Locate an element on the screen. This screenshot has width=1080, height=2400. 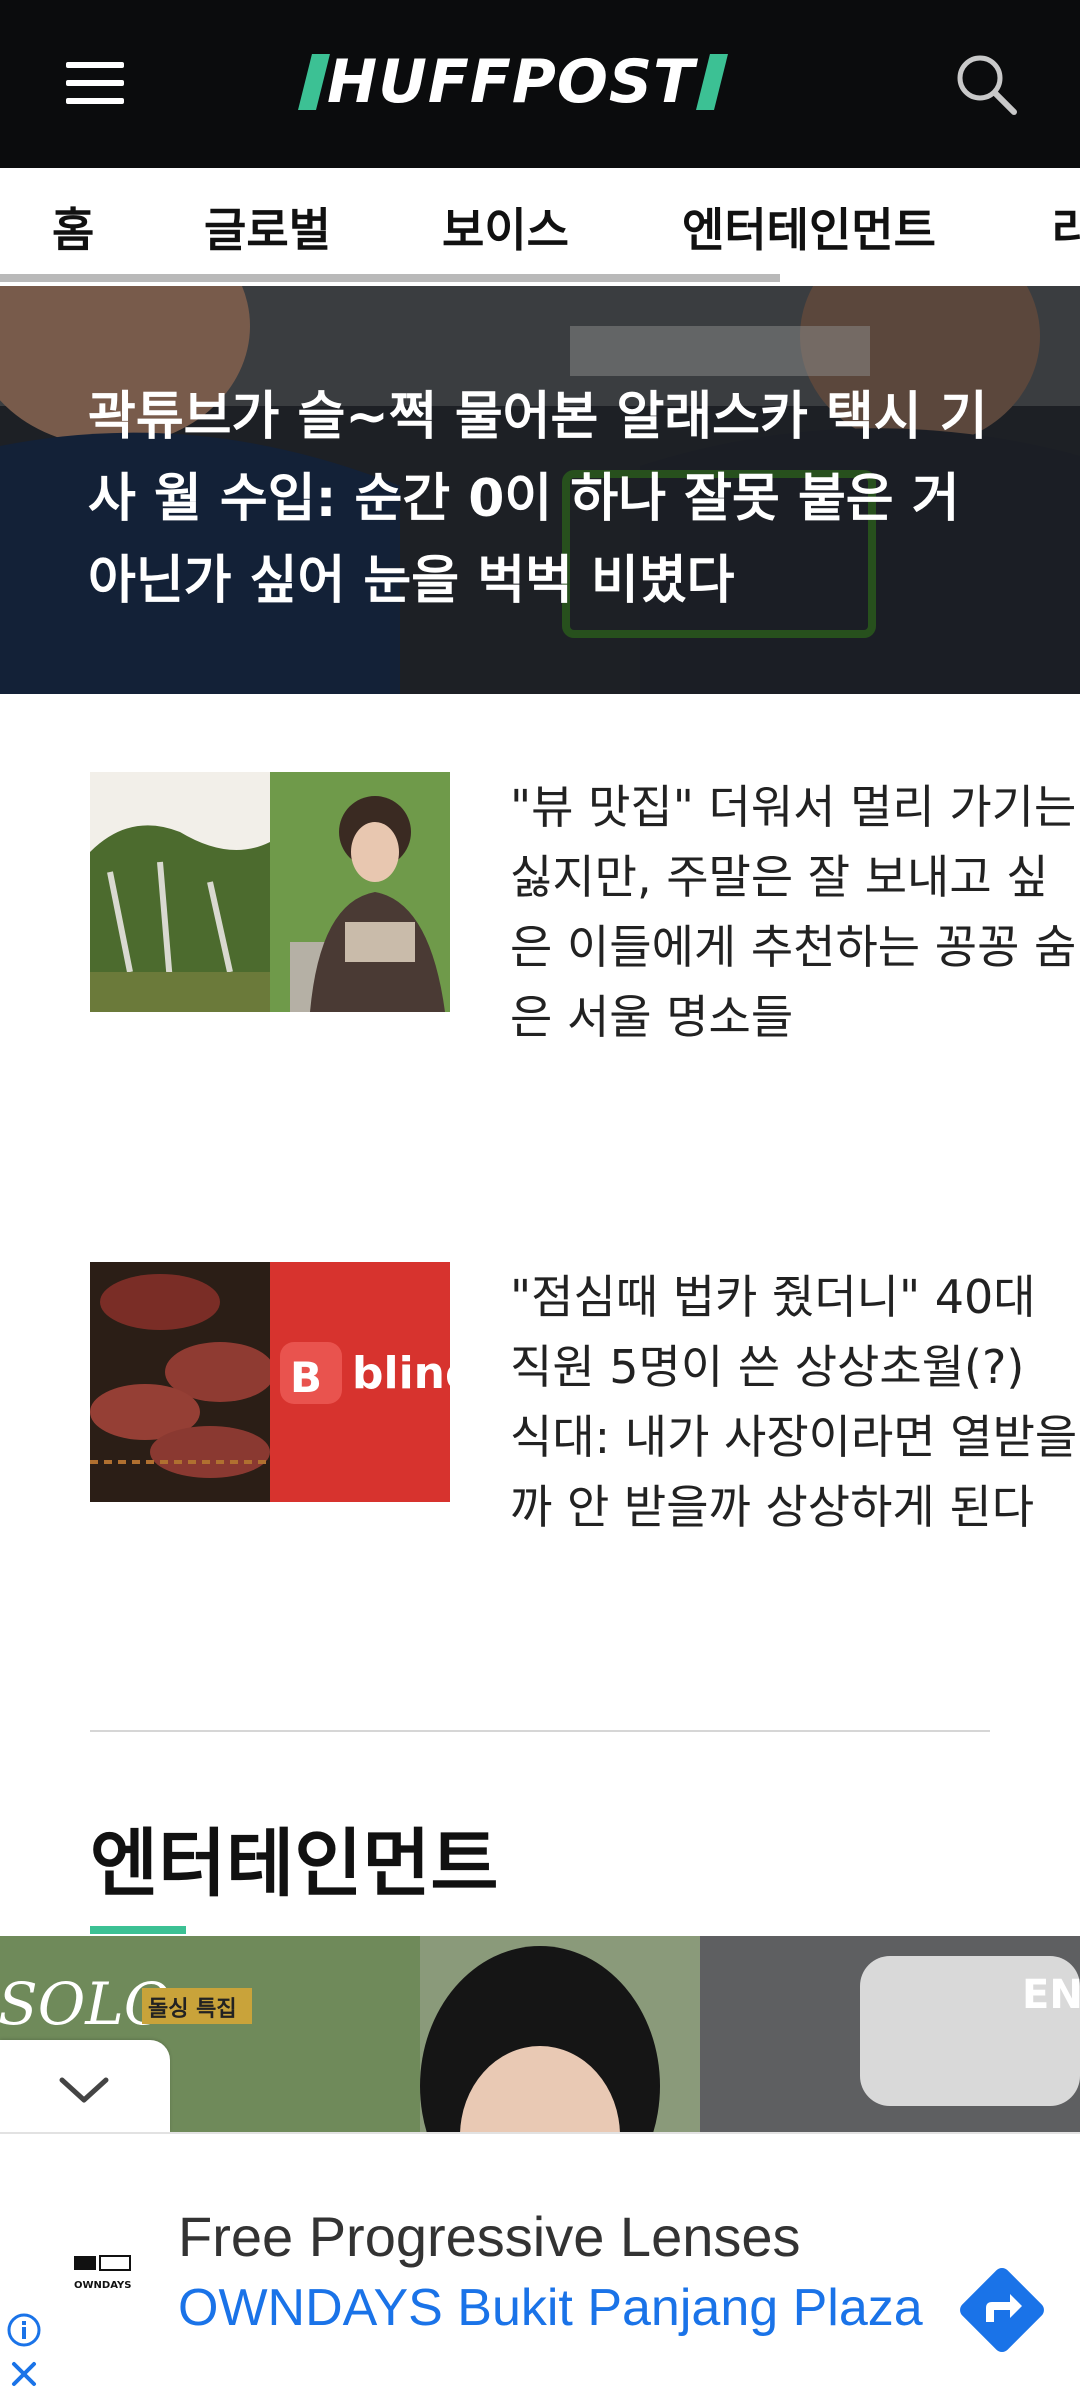
huffpost-logo: HUFFPOST is located at coordinates (513, 82).